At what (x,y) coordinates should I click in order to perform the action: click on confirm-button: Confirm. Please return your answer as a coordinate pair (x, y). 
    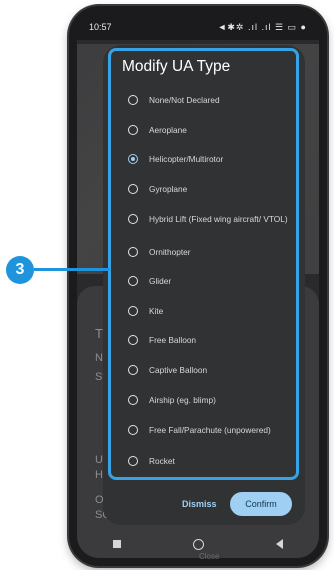
    Looking at the image, I should click on (261, 504).